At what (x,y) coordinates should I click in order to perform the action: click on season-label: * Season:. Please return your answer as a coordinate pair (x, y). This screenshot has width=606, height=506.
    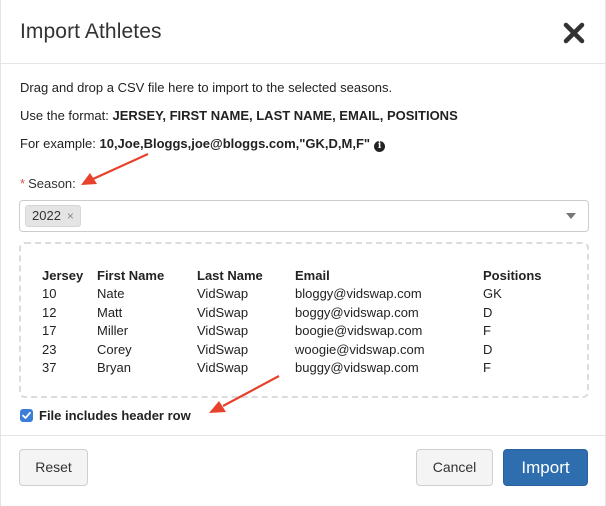
    Looking at the image, I should click on (48, 183).